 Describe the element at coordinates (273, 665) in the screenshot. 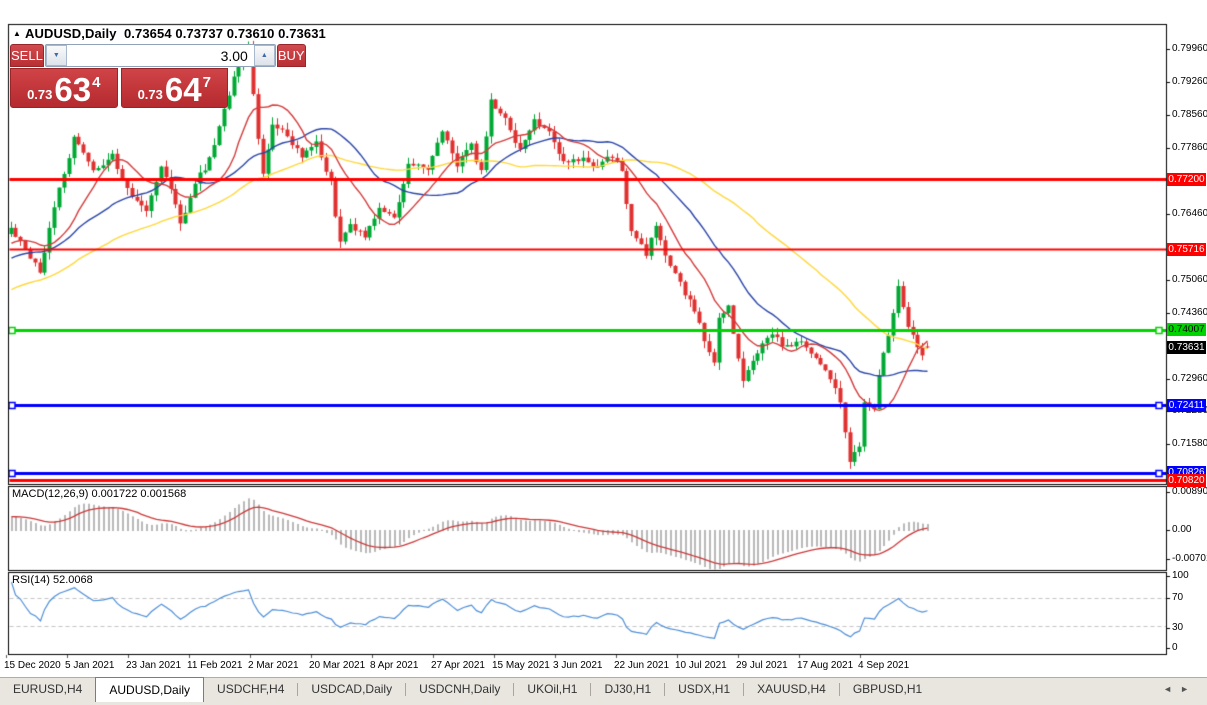

I see `date-tick-label: 2 Mar 2021` at that location.